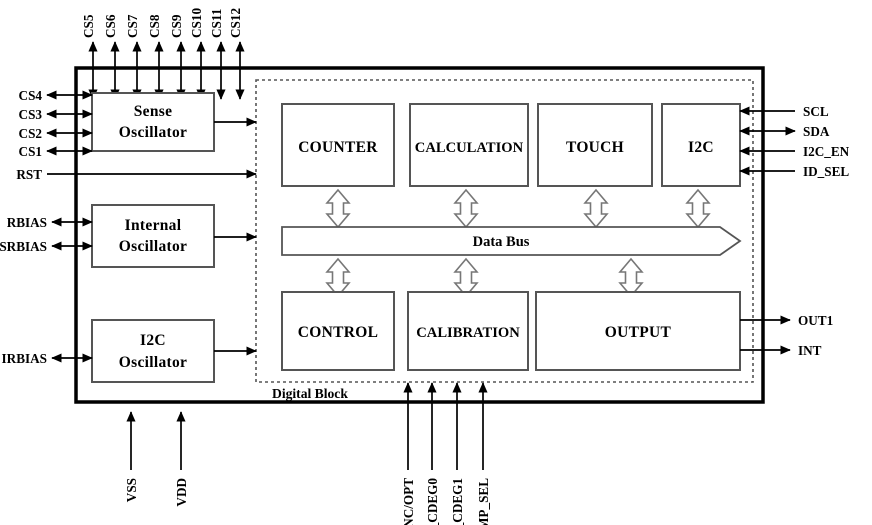  I want to click on pin-label-cs1: CS1, so click(30, 151).